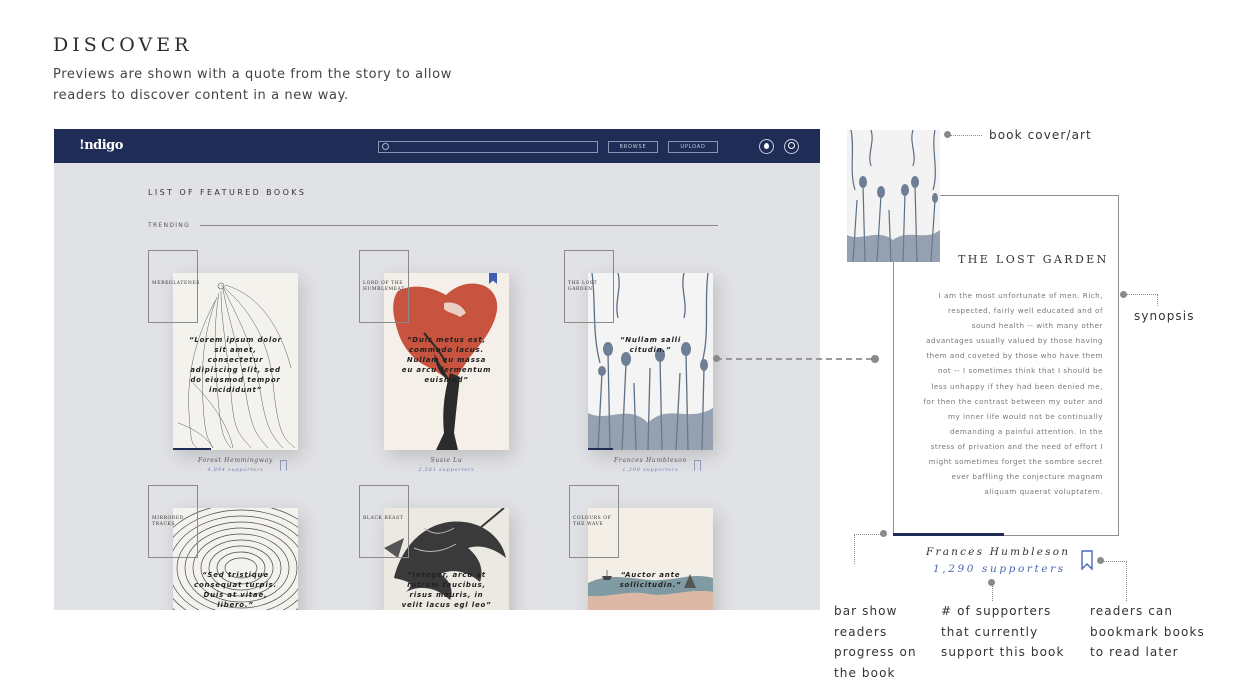 Image resolution: width=1244 pixels, height=696 pixels. Describe the element at coordinates (650, 345) in the screenshot. I see `book-quote: “Nullam salli citudin.”` at that location.